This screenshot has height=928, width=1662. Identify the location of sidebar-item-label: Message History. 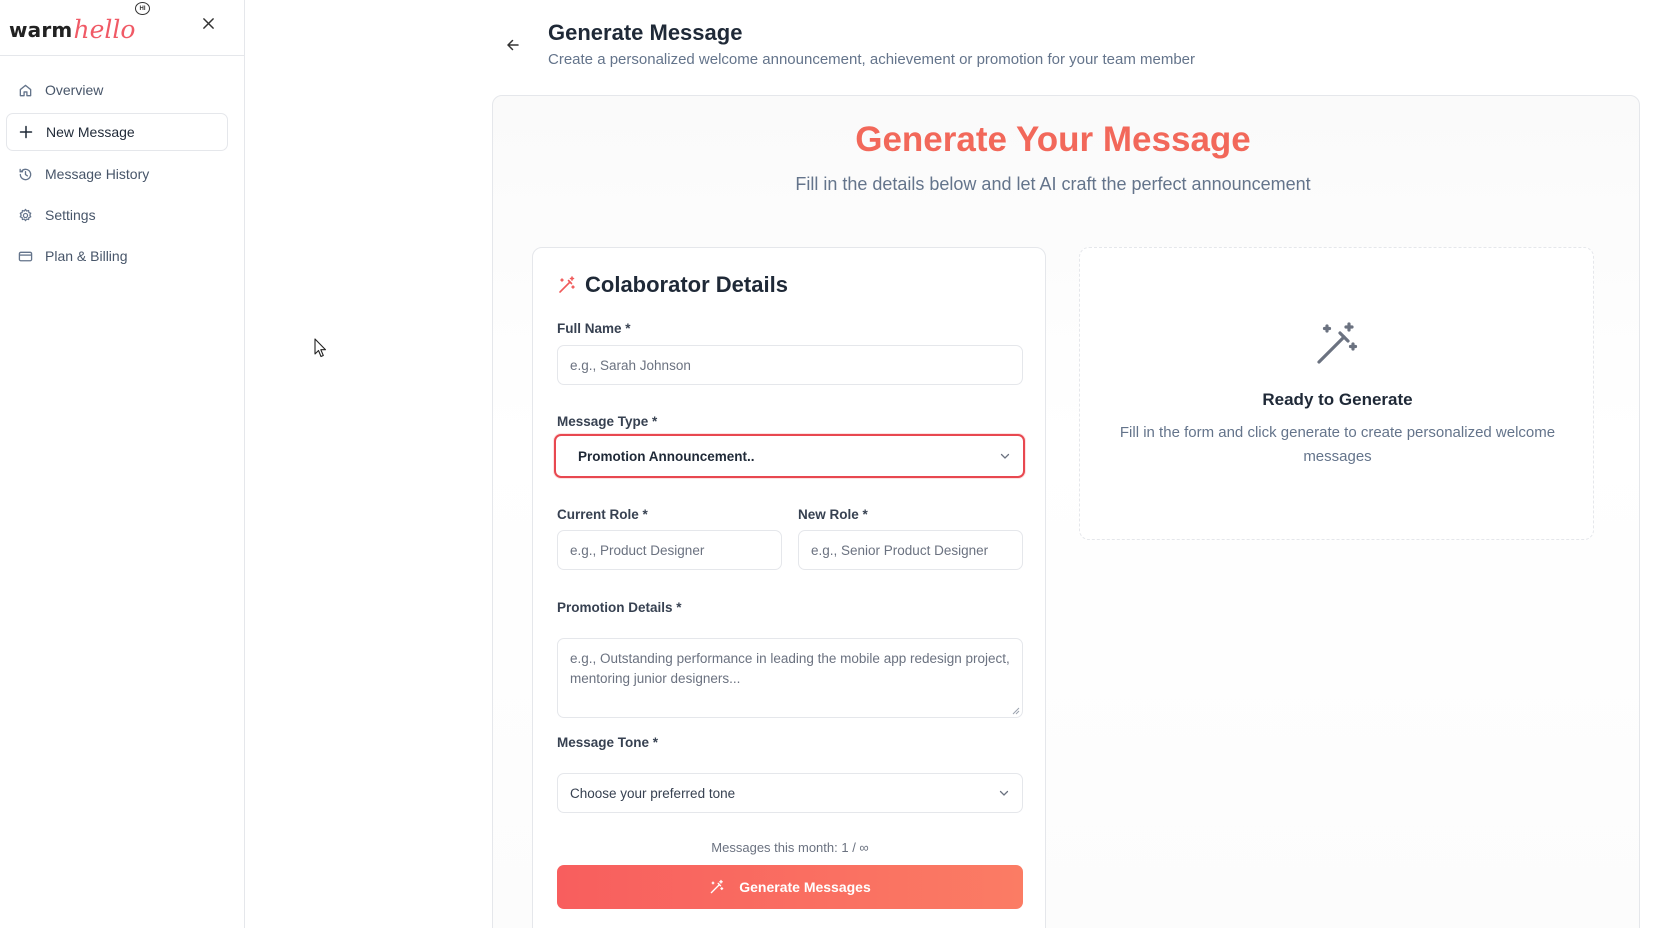
(97, 174).